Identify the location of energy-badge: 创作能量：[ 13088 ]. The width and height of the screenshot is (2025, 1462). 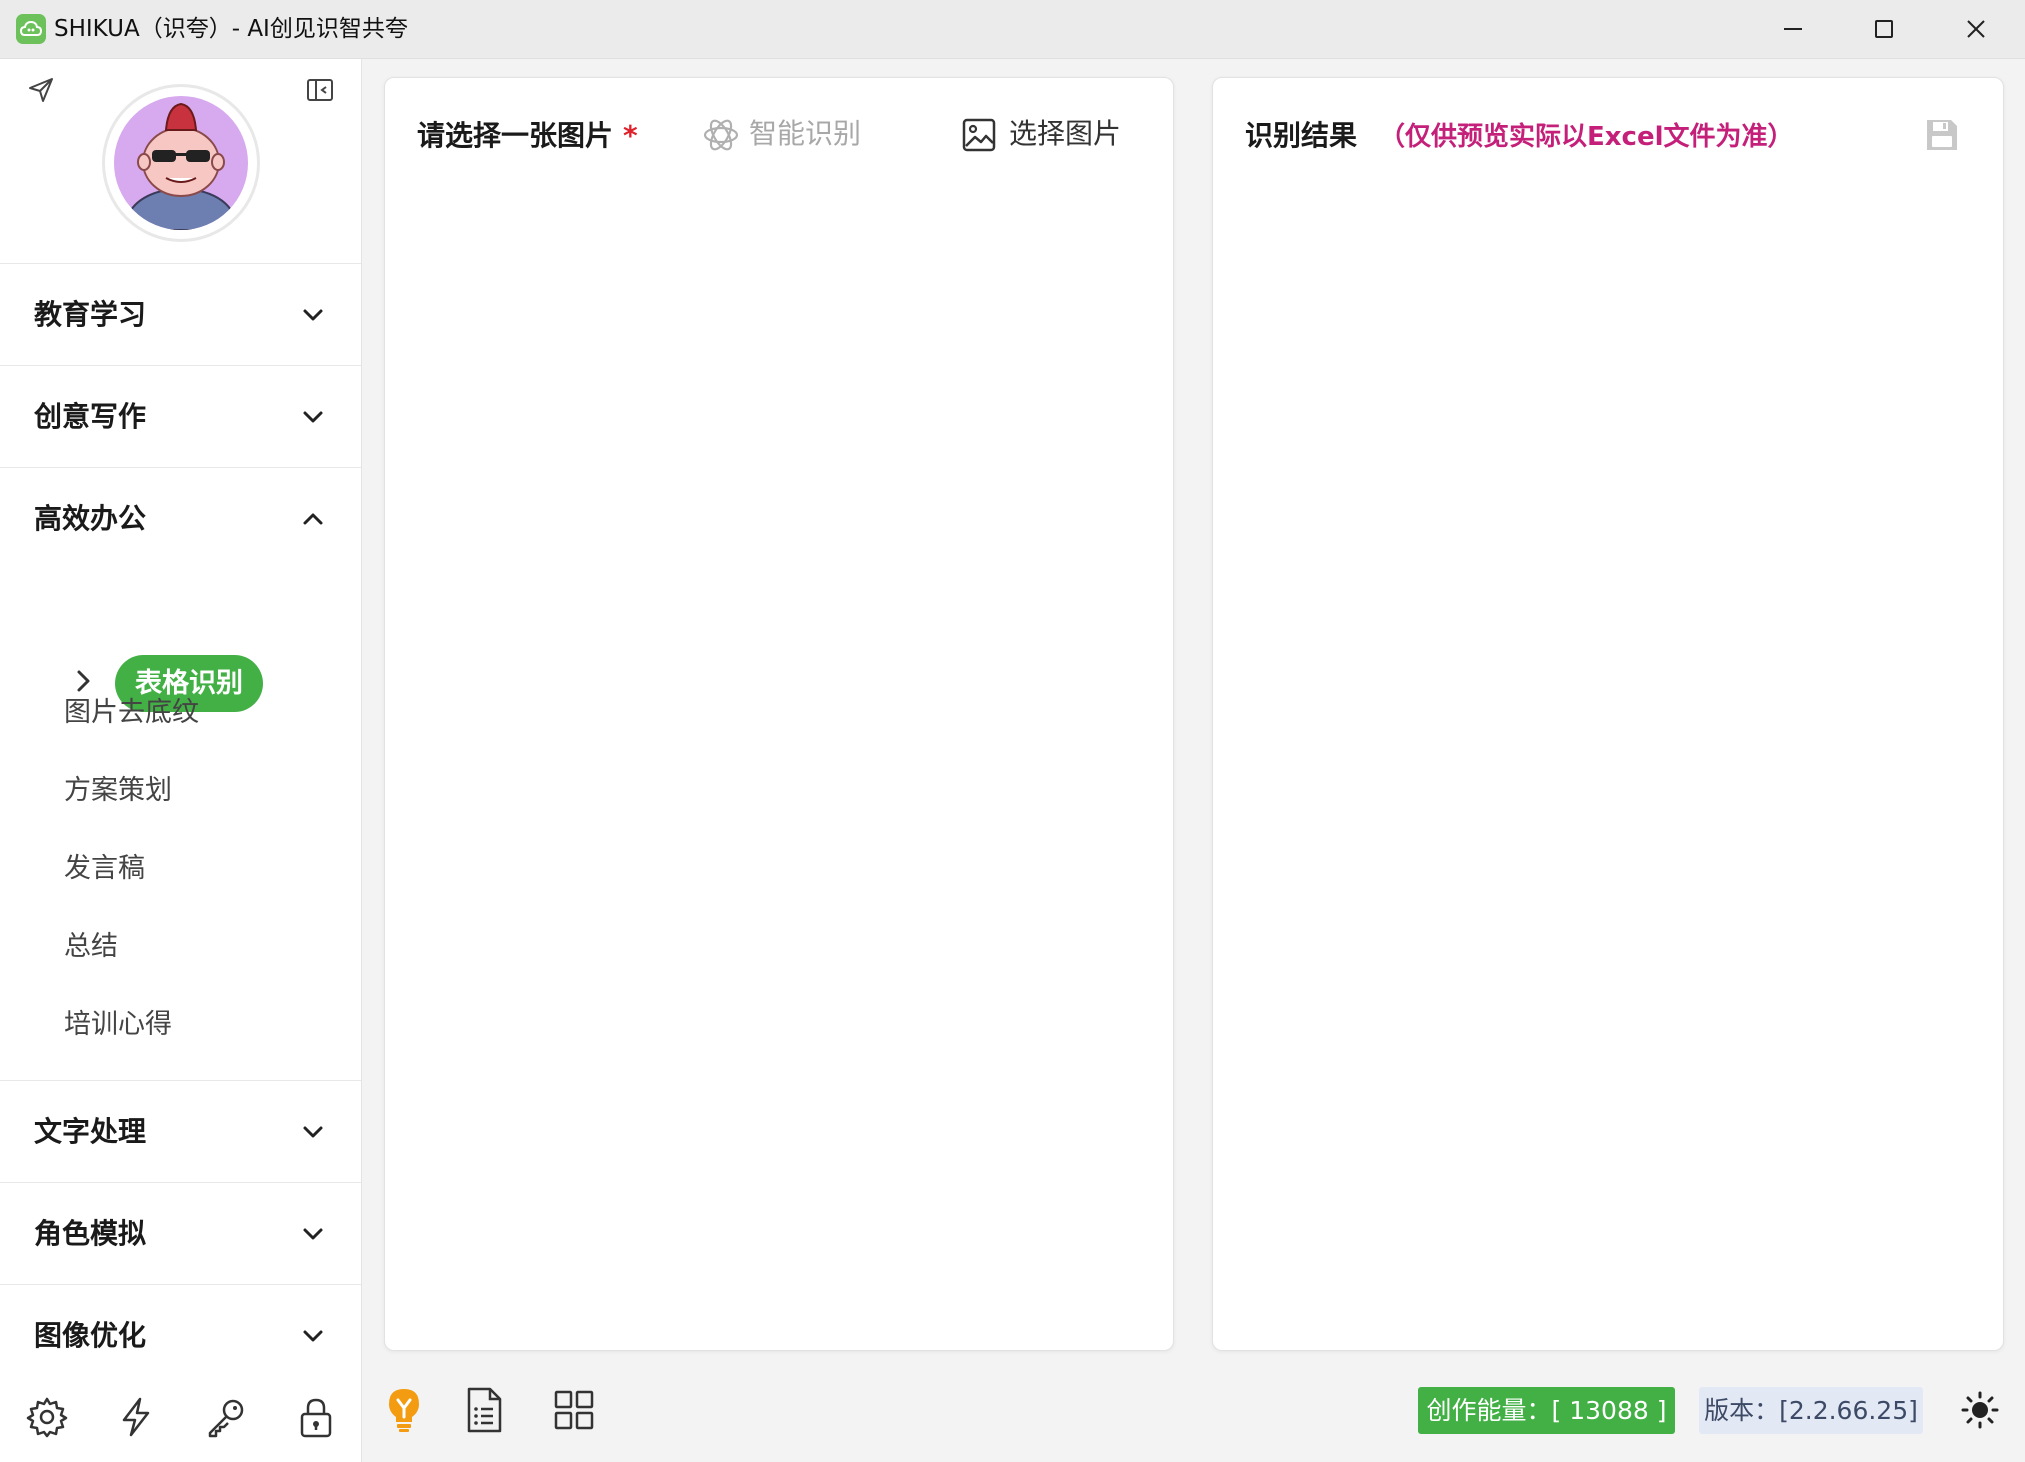
(1546, 1410).